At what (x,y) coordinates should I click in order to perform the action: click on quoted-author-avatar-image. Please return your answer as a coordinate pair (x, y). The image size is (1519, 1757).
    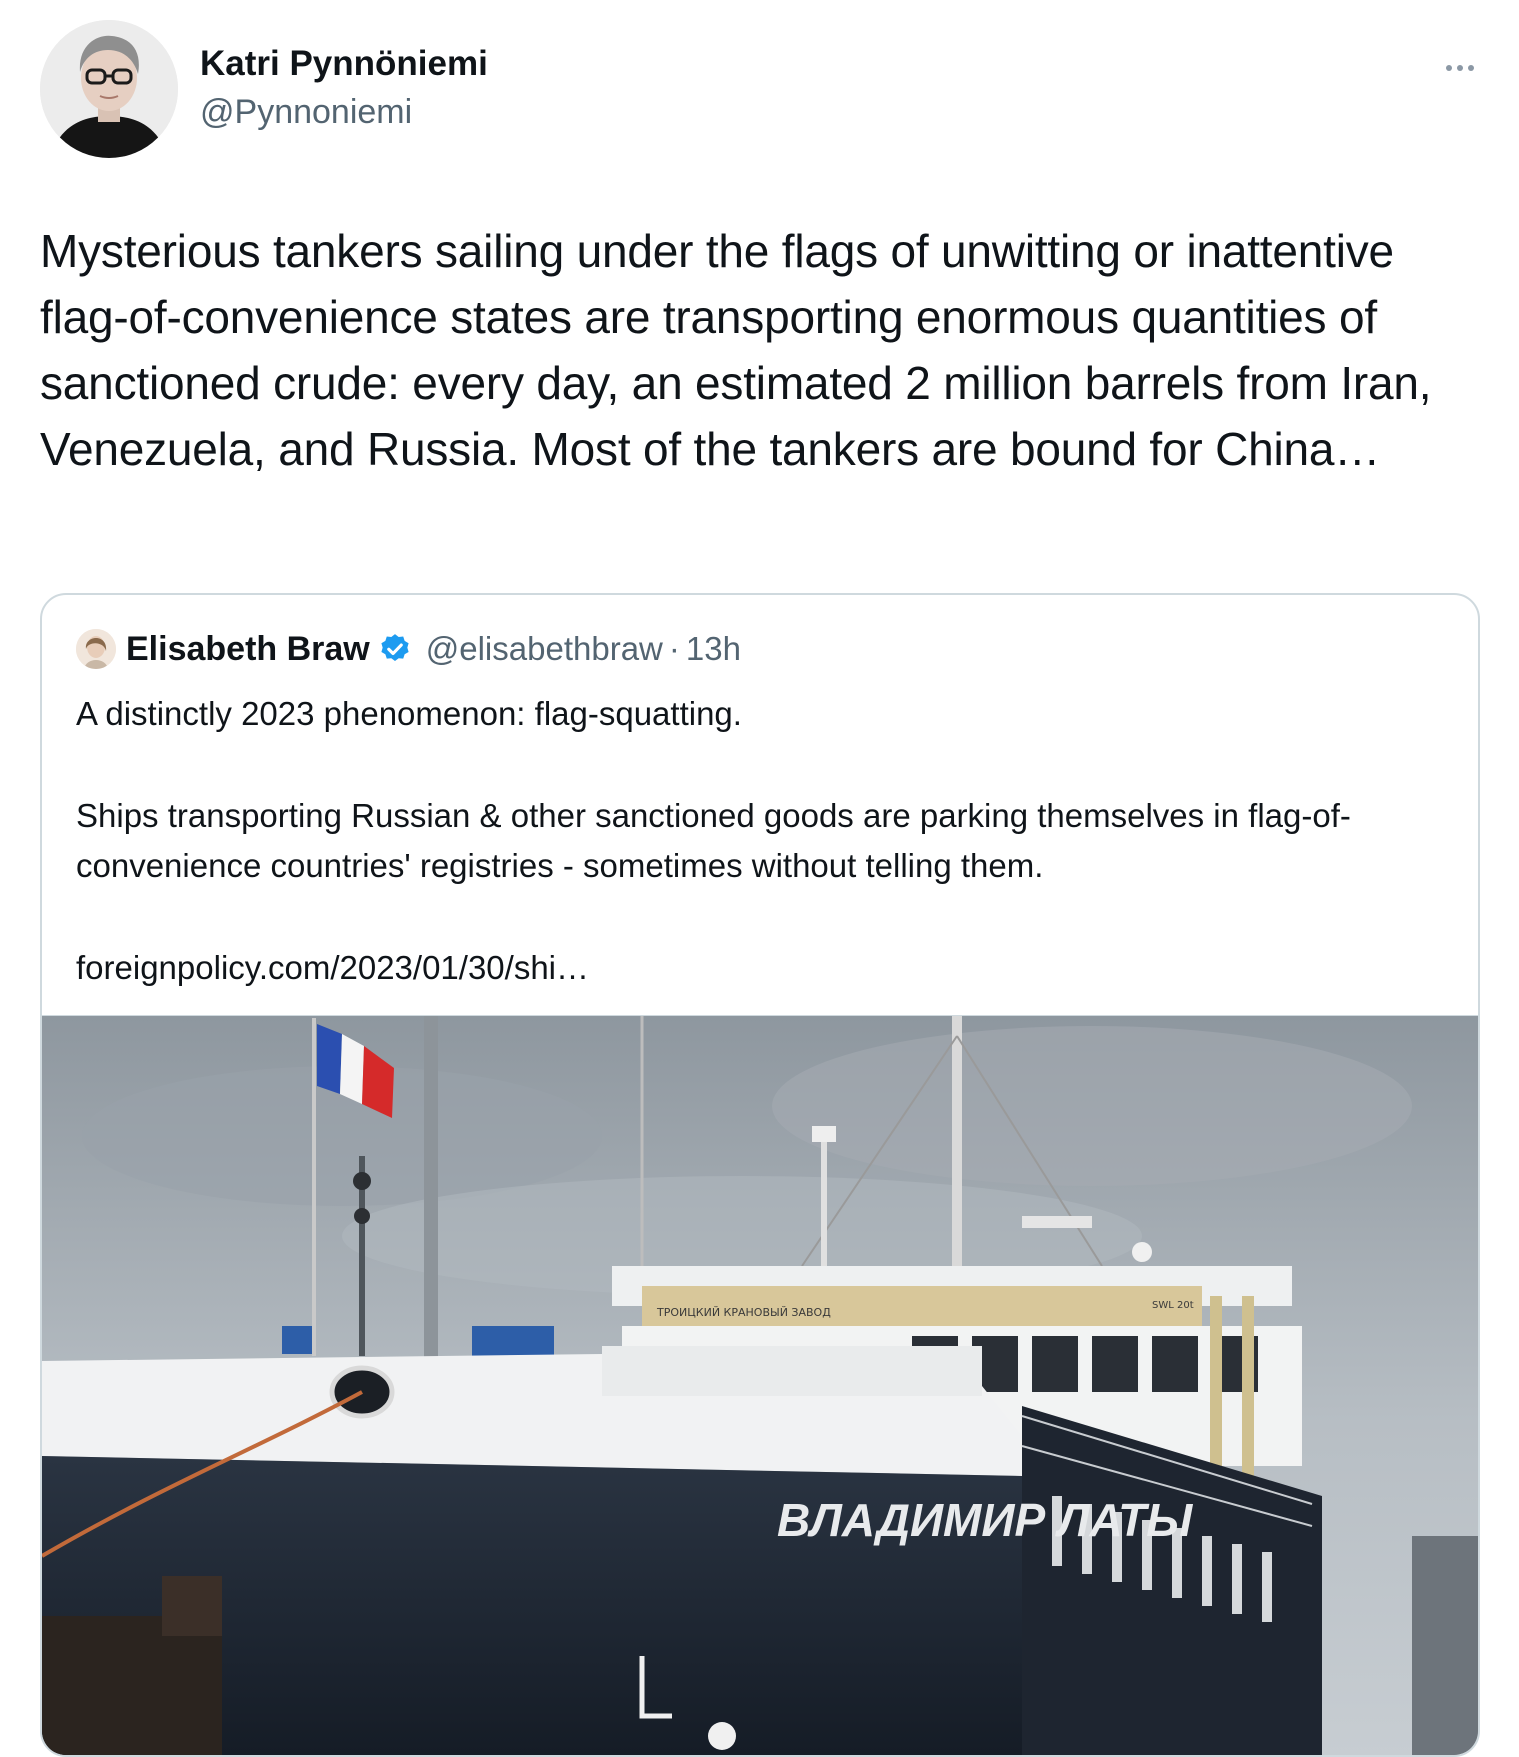
    Looking at the image, I should click on (96, 649).